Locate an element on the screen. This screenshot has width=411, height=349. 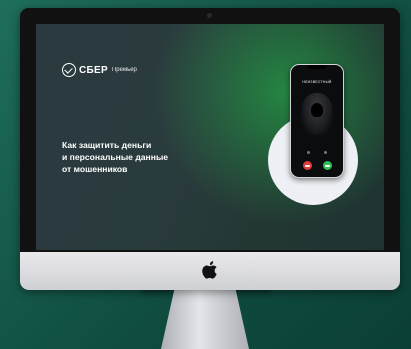
hooded-face is located at coordinates (317, 110).